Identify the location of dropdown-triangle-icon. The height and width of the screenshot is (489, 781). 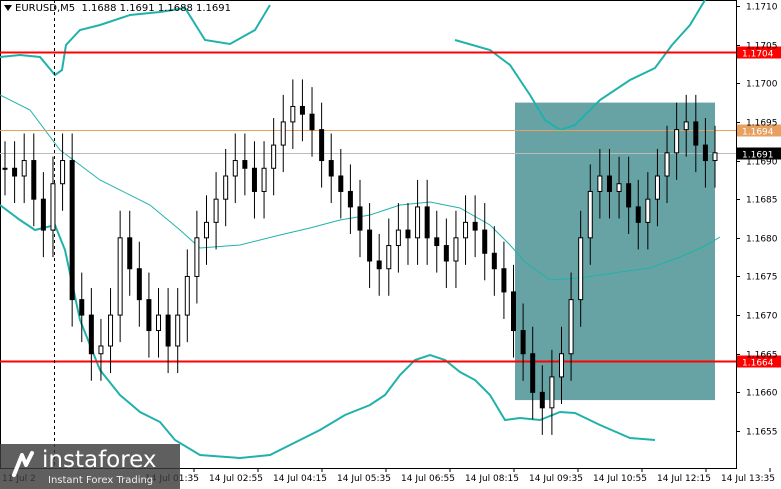
(8, 8).